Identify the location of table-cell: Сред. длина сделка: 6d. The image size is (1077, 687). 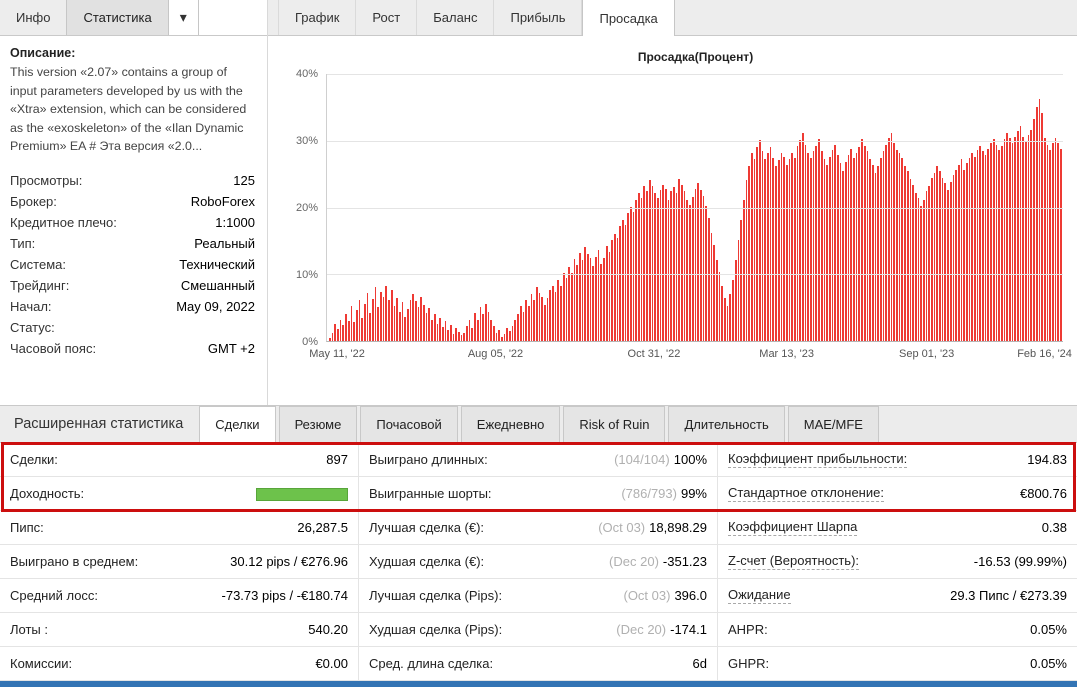
(538, 663).